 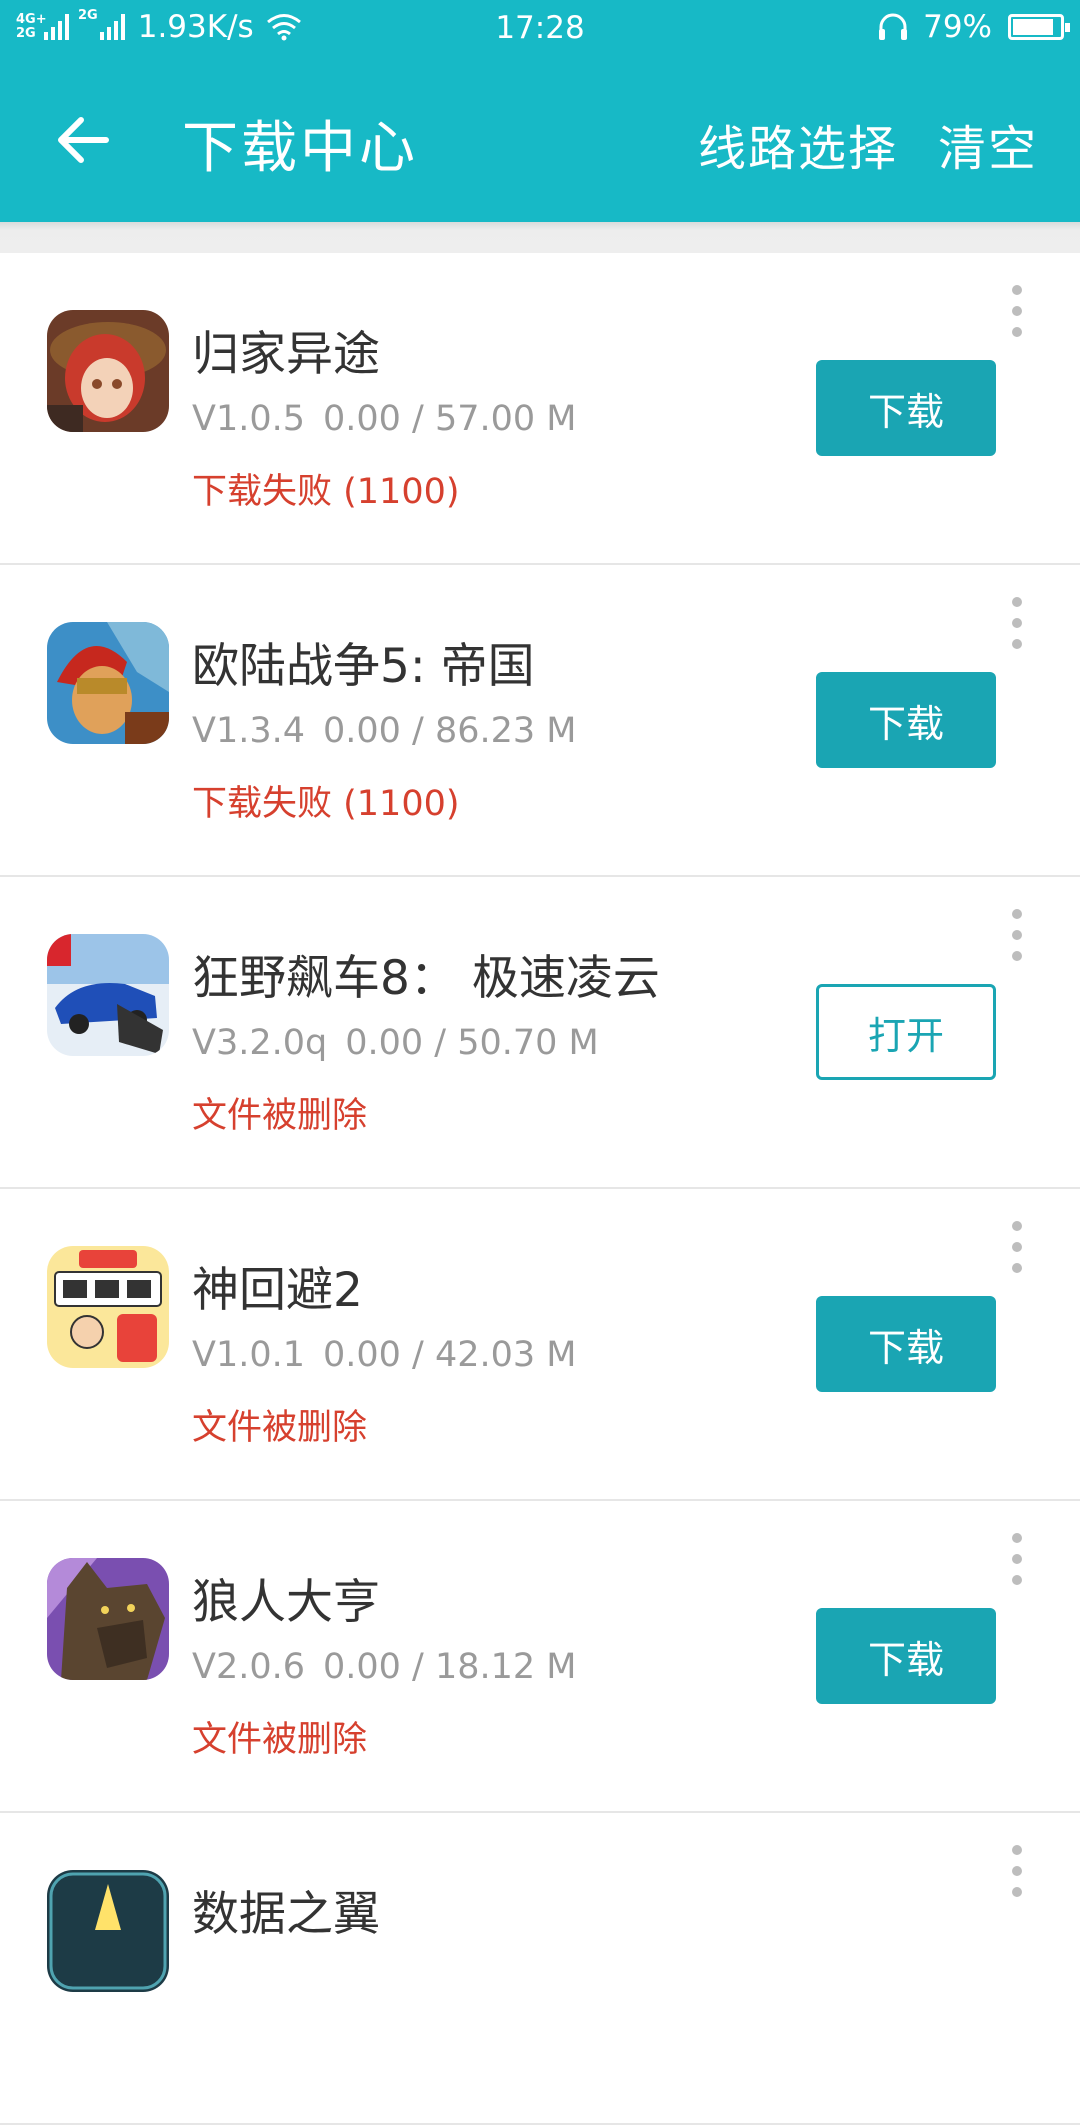 I want to click on app-name: 欧陆战争5: 帝国, so click(x=363, y=666).